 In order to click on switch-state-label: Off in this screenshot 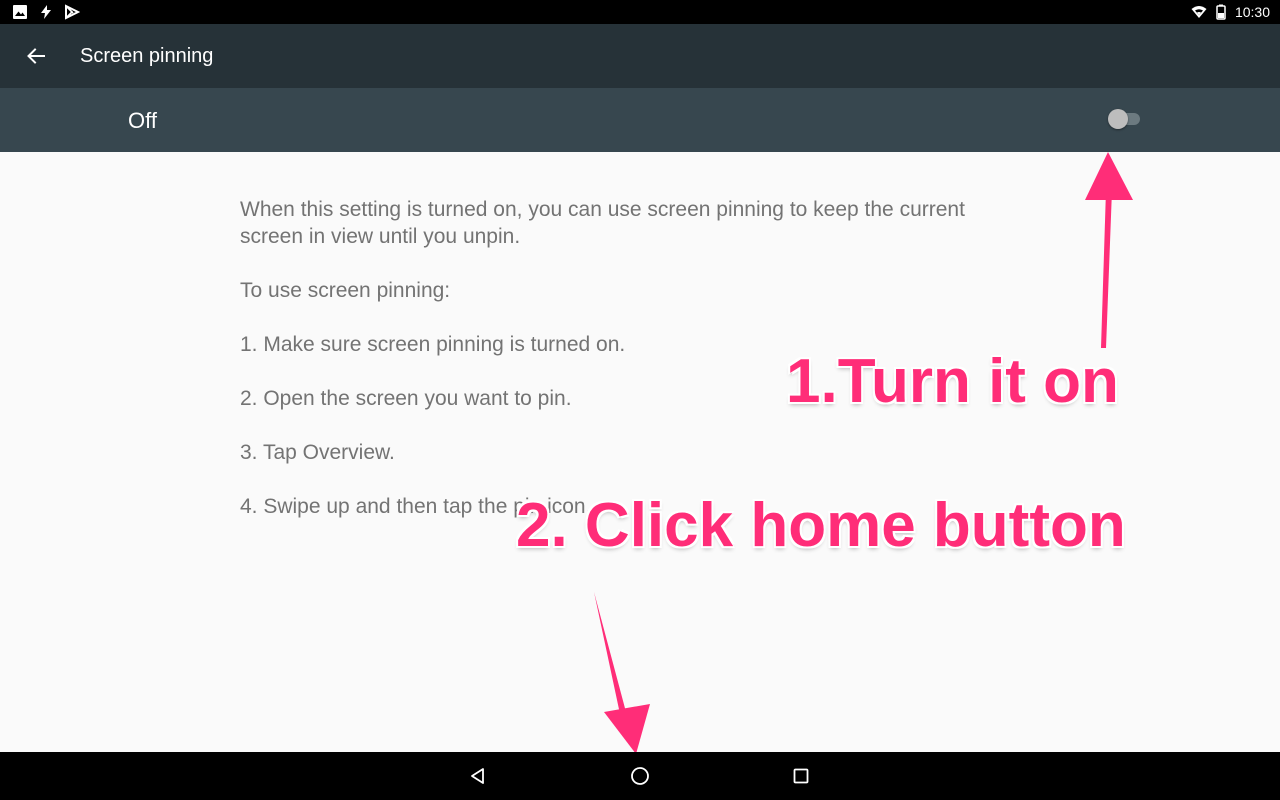, I will do `click(142, 120)`.